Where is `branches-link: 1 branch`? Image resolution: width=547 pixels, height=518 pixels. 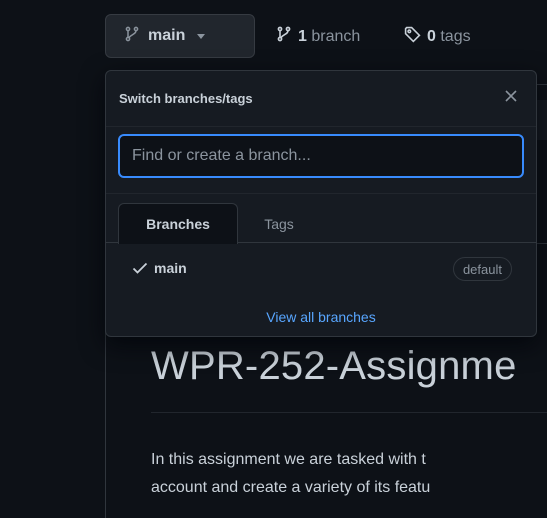 branches-link: 1 branch is located at coordinates (318, 36).